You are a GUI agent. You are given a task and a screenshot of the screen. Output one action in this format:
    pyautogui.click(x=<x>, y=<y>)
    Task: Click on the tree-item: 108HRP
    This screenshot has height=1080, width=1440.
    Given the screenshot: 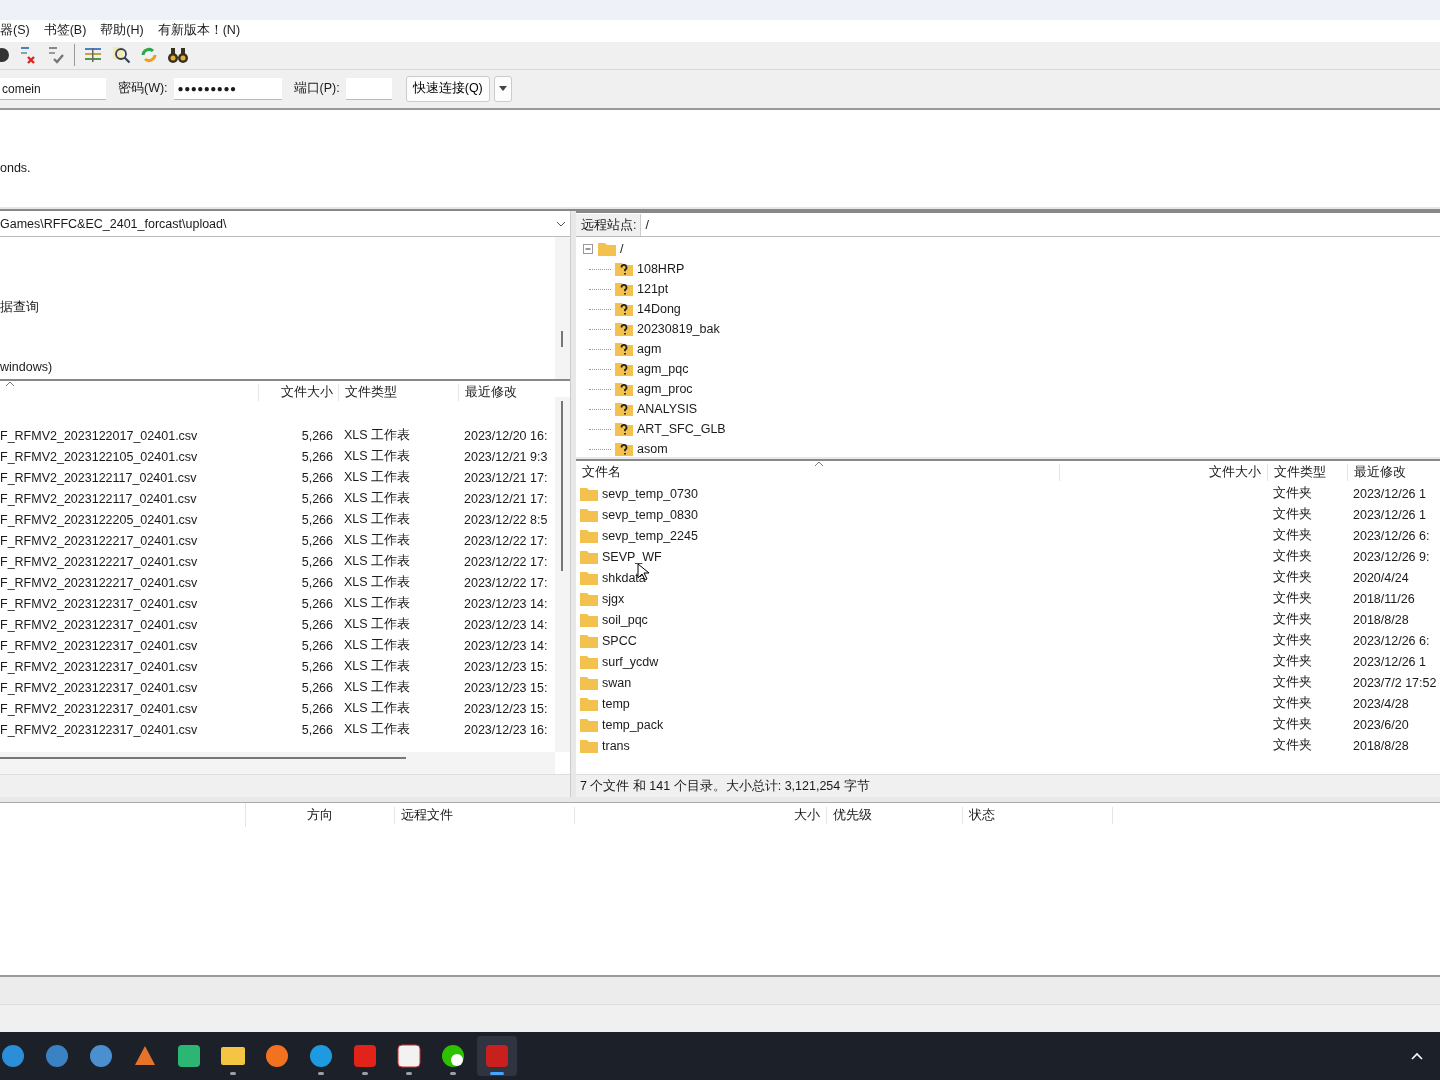 What is the action you would take?
    pyautogui.click(x=661, y=269)
    